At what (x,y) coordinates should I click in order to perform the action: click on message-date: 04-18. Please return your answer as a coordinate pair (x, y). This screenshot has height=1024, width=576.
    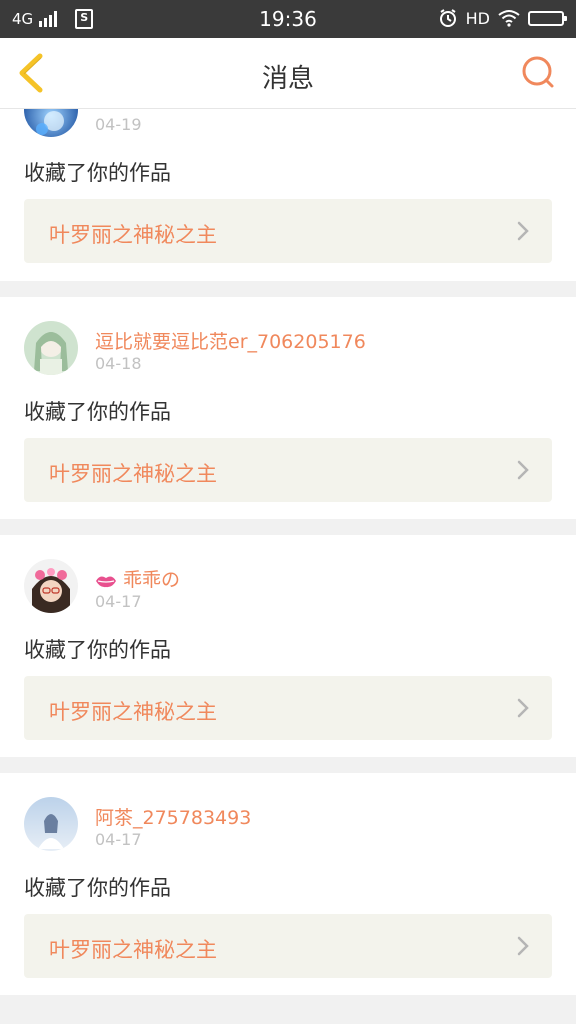
    Looking at the image, I should click on (118, 363).